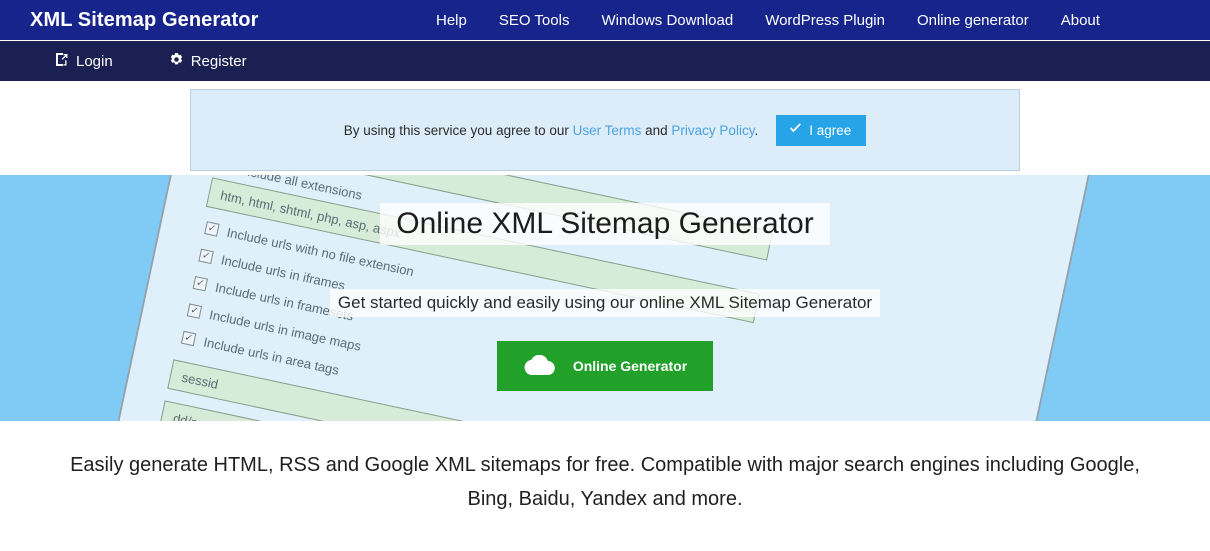 This screenshot has height=551, width=1210. I want to click on online-generator-label: Online Generator, so click(630, 366).